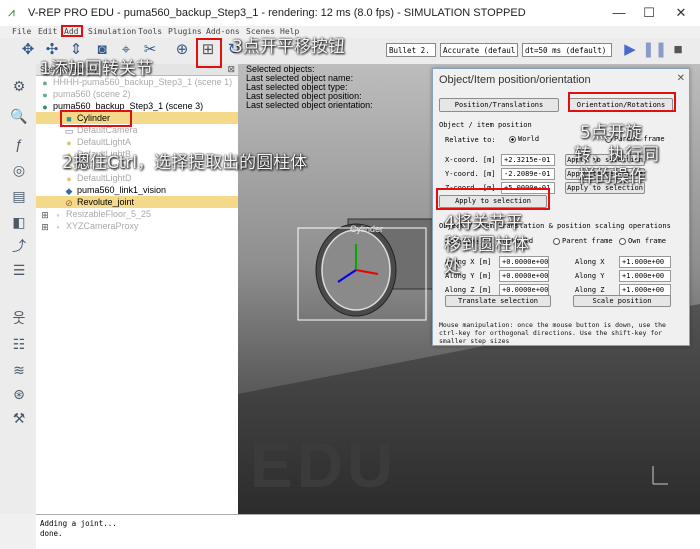 The width and height of the screenshot is (700, 549). I want to click on section-object-position: Object / item position, so click(485, 125).